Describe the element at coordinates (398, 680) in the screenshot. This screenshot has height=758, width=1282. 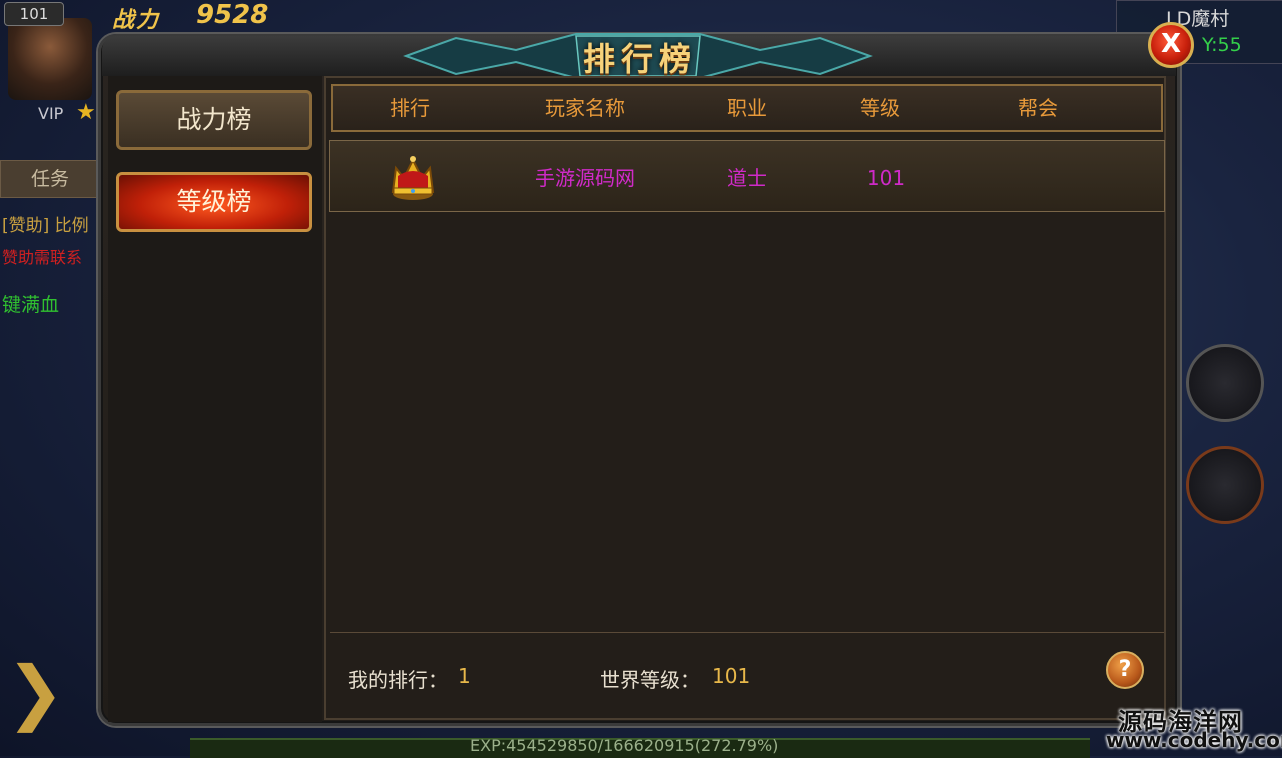
I see `my-rank-label: 我的排行：` at that location.